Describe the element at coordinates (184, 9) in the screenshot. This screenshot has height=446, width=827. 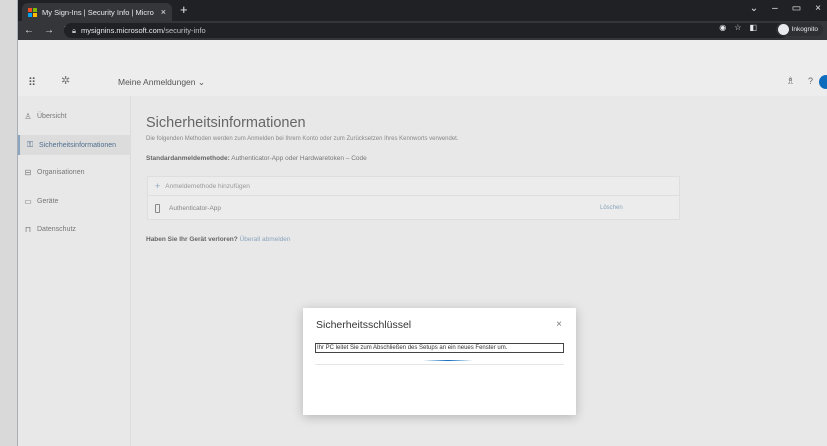
I see `new-tab-button: +` at that location.